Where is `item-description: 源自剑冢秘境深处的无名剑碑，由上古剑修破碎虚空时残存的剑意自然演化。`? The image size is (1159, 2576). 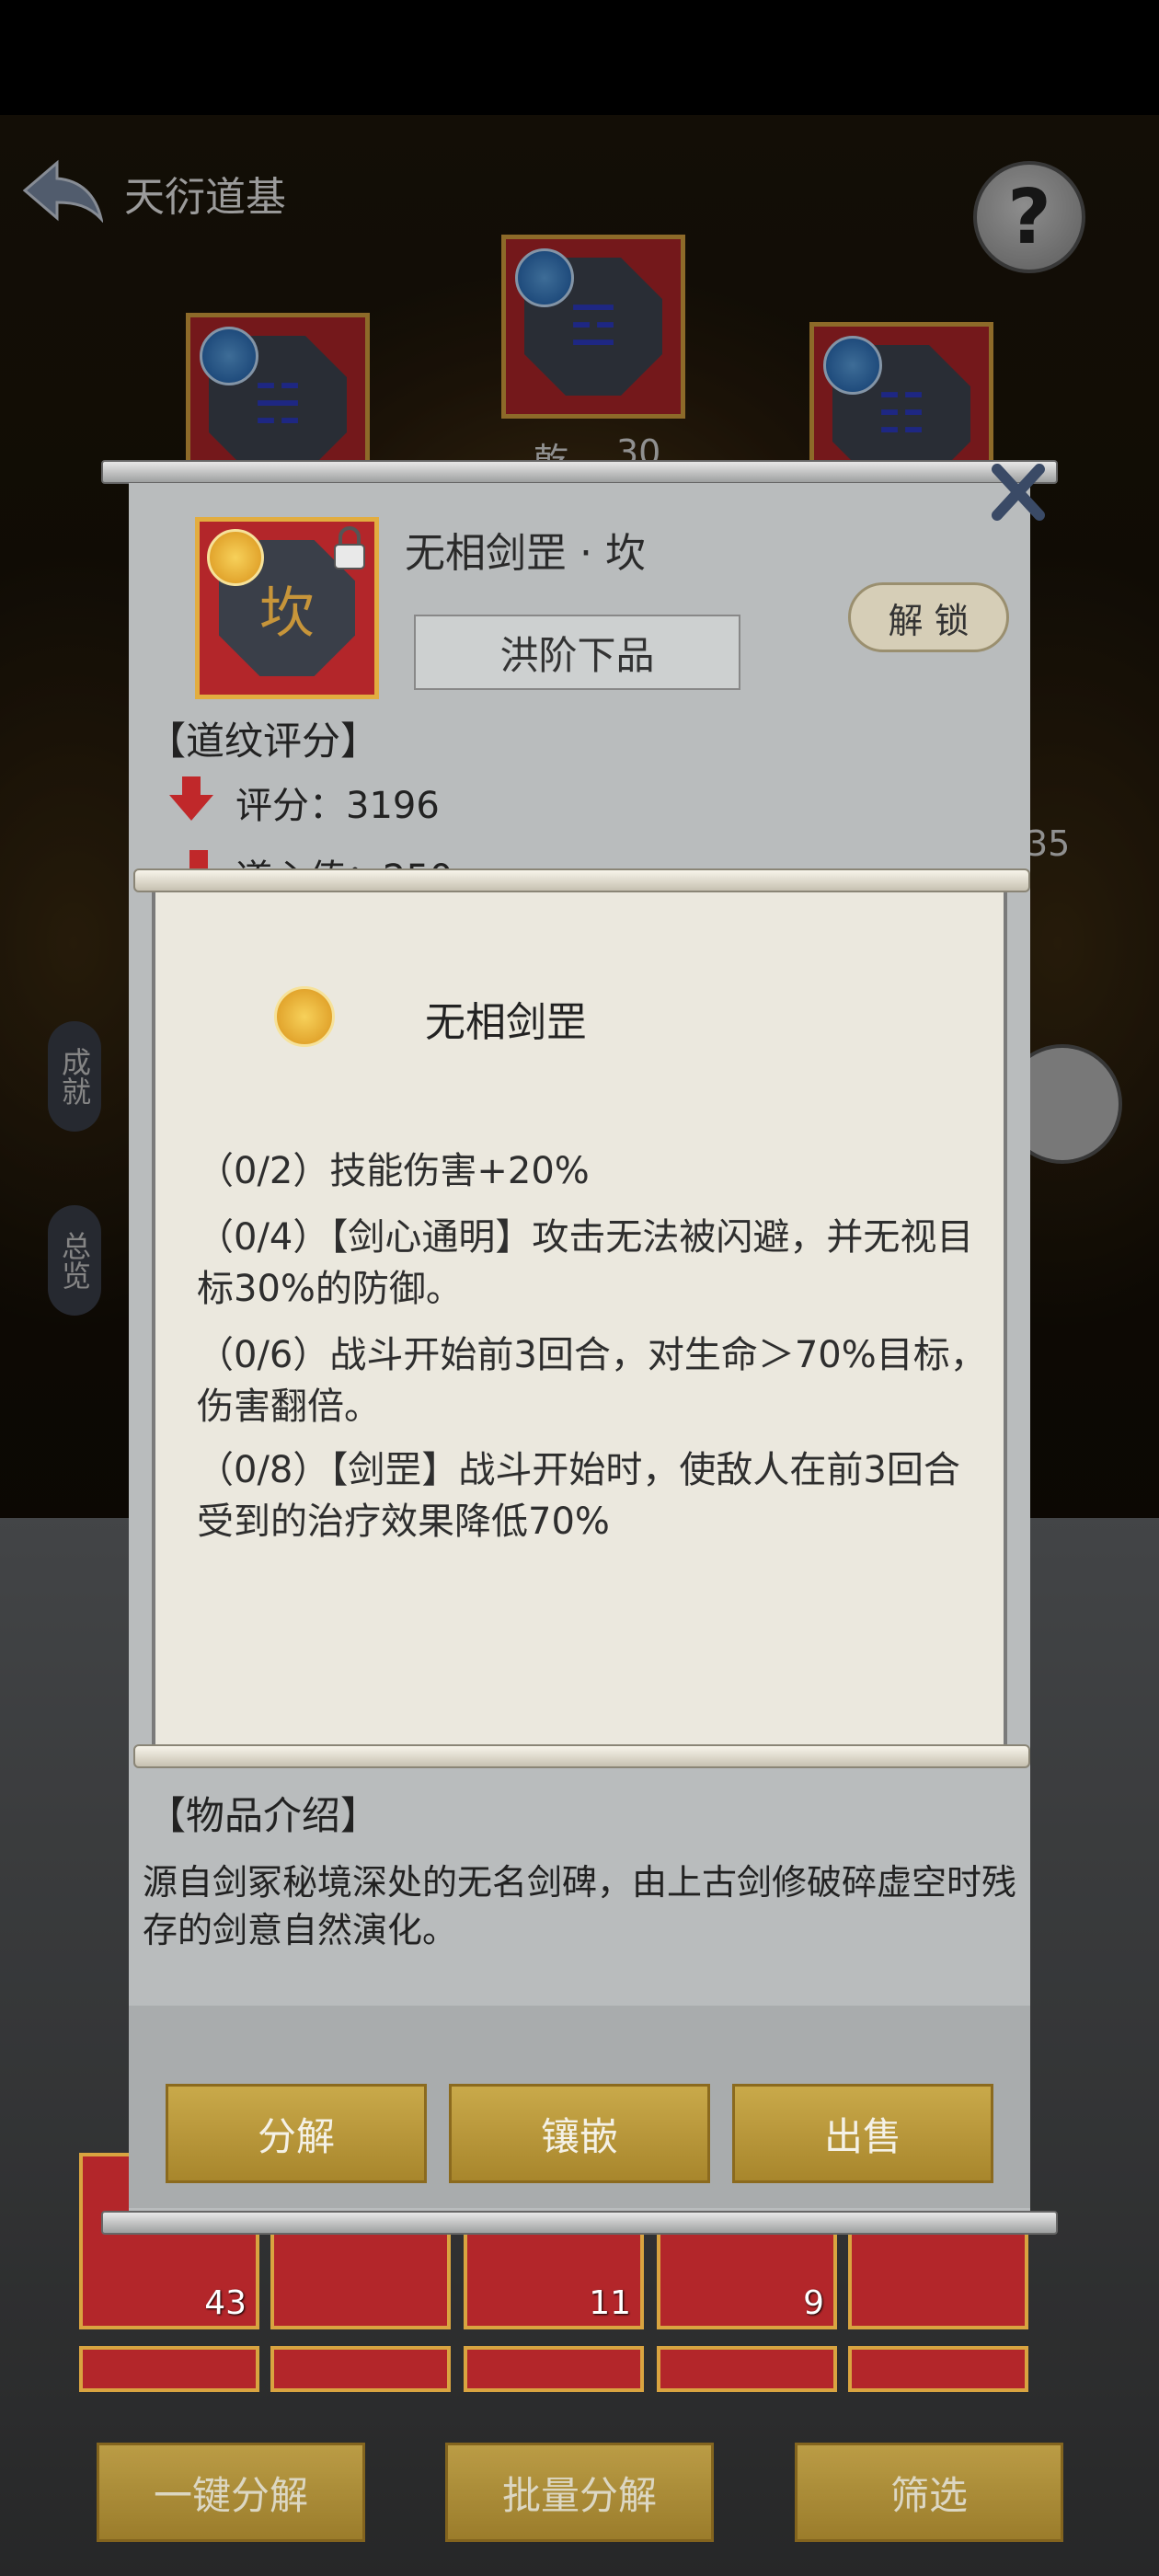 item-description: 源自剑冢秘境深处的无名剑碑，由上古剑修破碎虚空时残存的剑意自然演化。 is located at coordinates (580, 1906).